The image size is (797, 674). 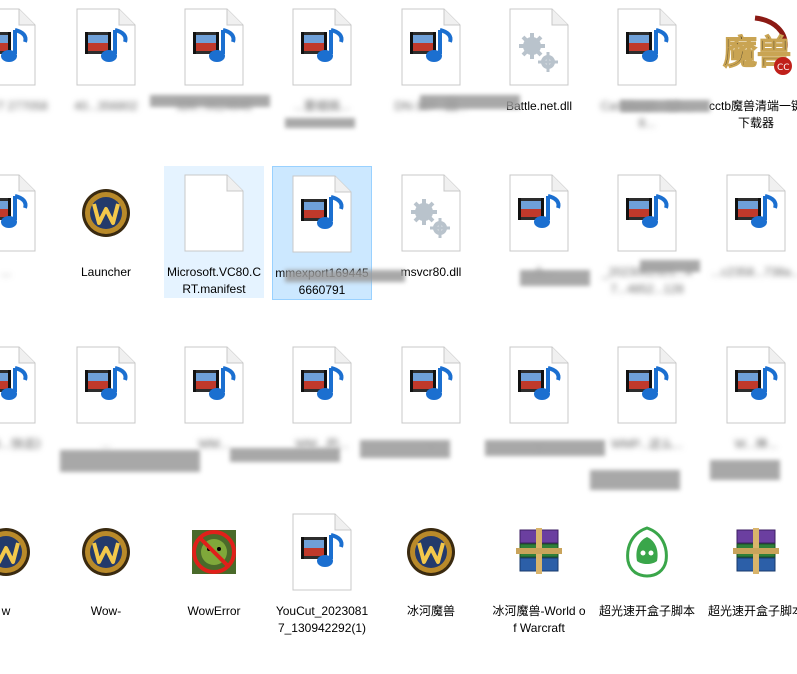 What do you see at coordinates (752, 114) in the screenshot?
I see `file-name: cctb魔兽清端一键下载器` at bounding box center [752, 114].